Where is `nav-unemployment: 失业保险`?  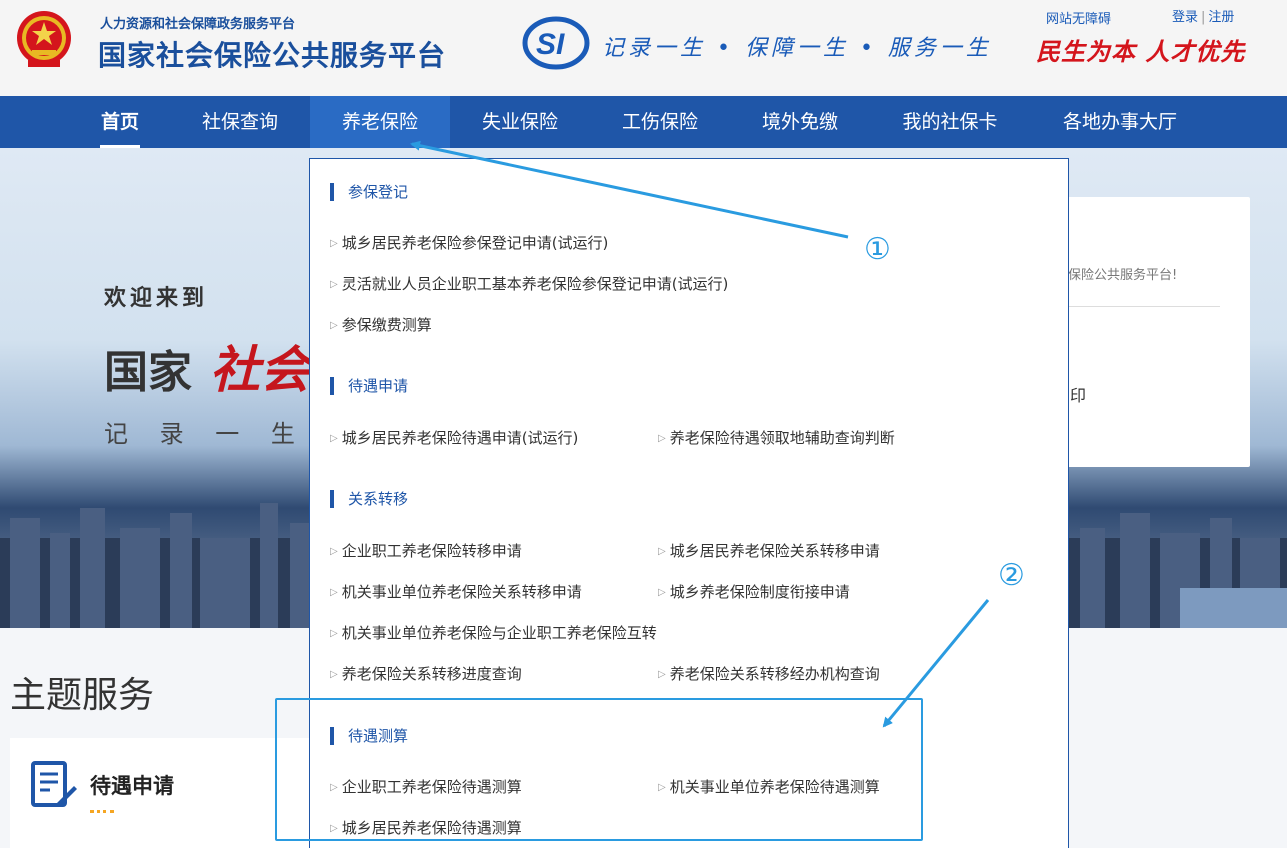 nav-unemployment: 失业保险 is located at coordinates (520, 122).